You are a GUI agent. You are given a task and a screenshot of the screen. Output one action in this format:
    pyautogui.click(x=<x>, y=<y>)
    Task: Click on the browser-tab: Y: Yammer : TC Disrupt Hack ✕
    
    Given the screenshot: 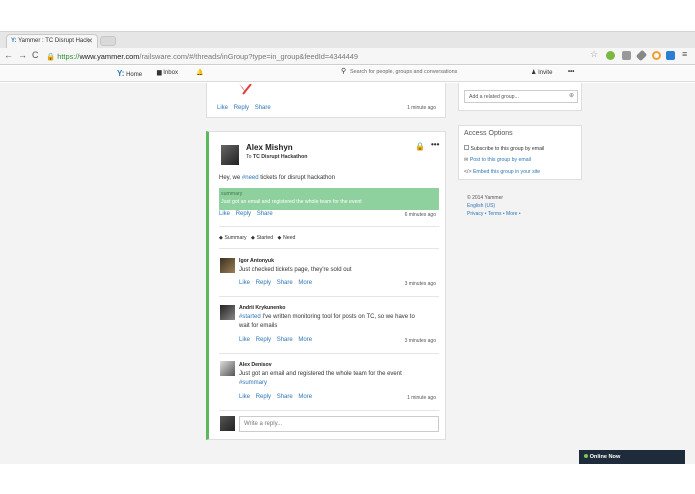 What is the action you would take?
    pyautogui.click(x=52, y=41)
    